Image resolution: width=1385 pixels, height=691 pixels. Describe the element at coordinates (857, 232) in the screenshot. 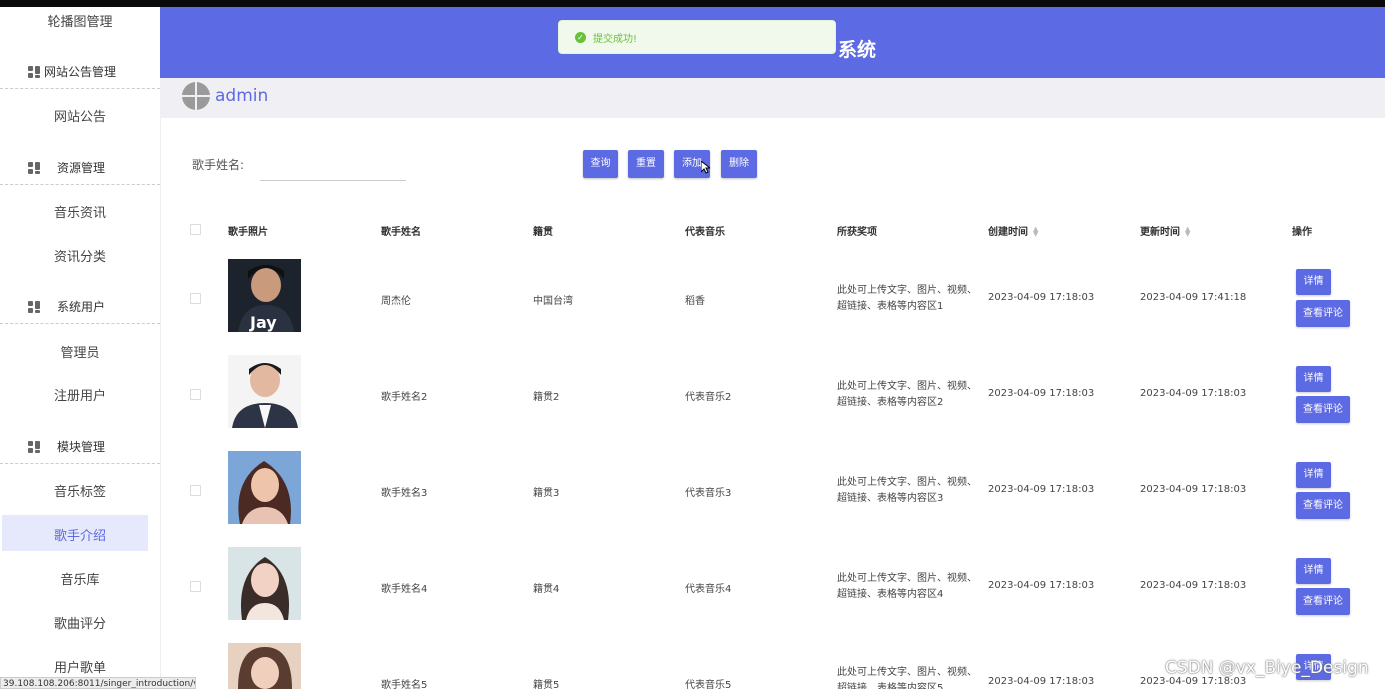

I see `column-header-award: 所获奖项` at that location.